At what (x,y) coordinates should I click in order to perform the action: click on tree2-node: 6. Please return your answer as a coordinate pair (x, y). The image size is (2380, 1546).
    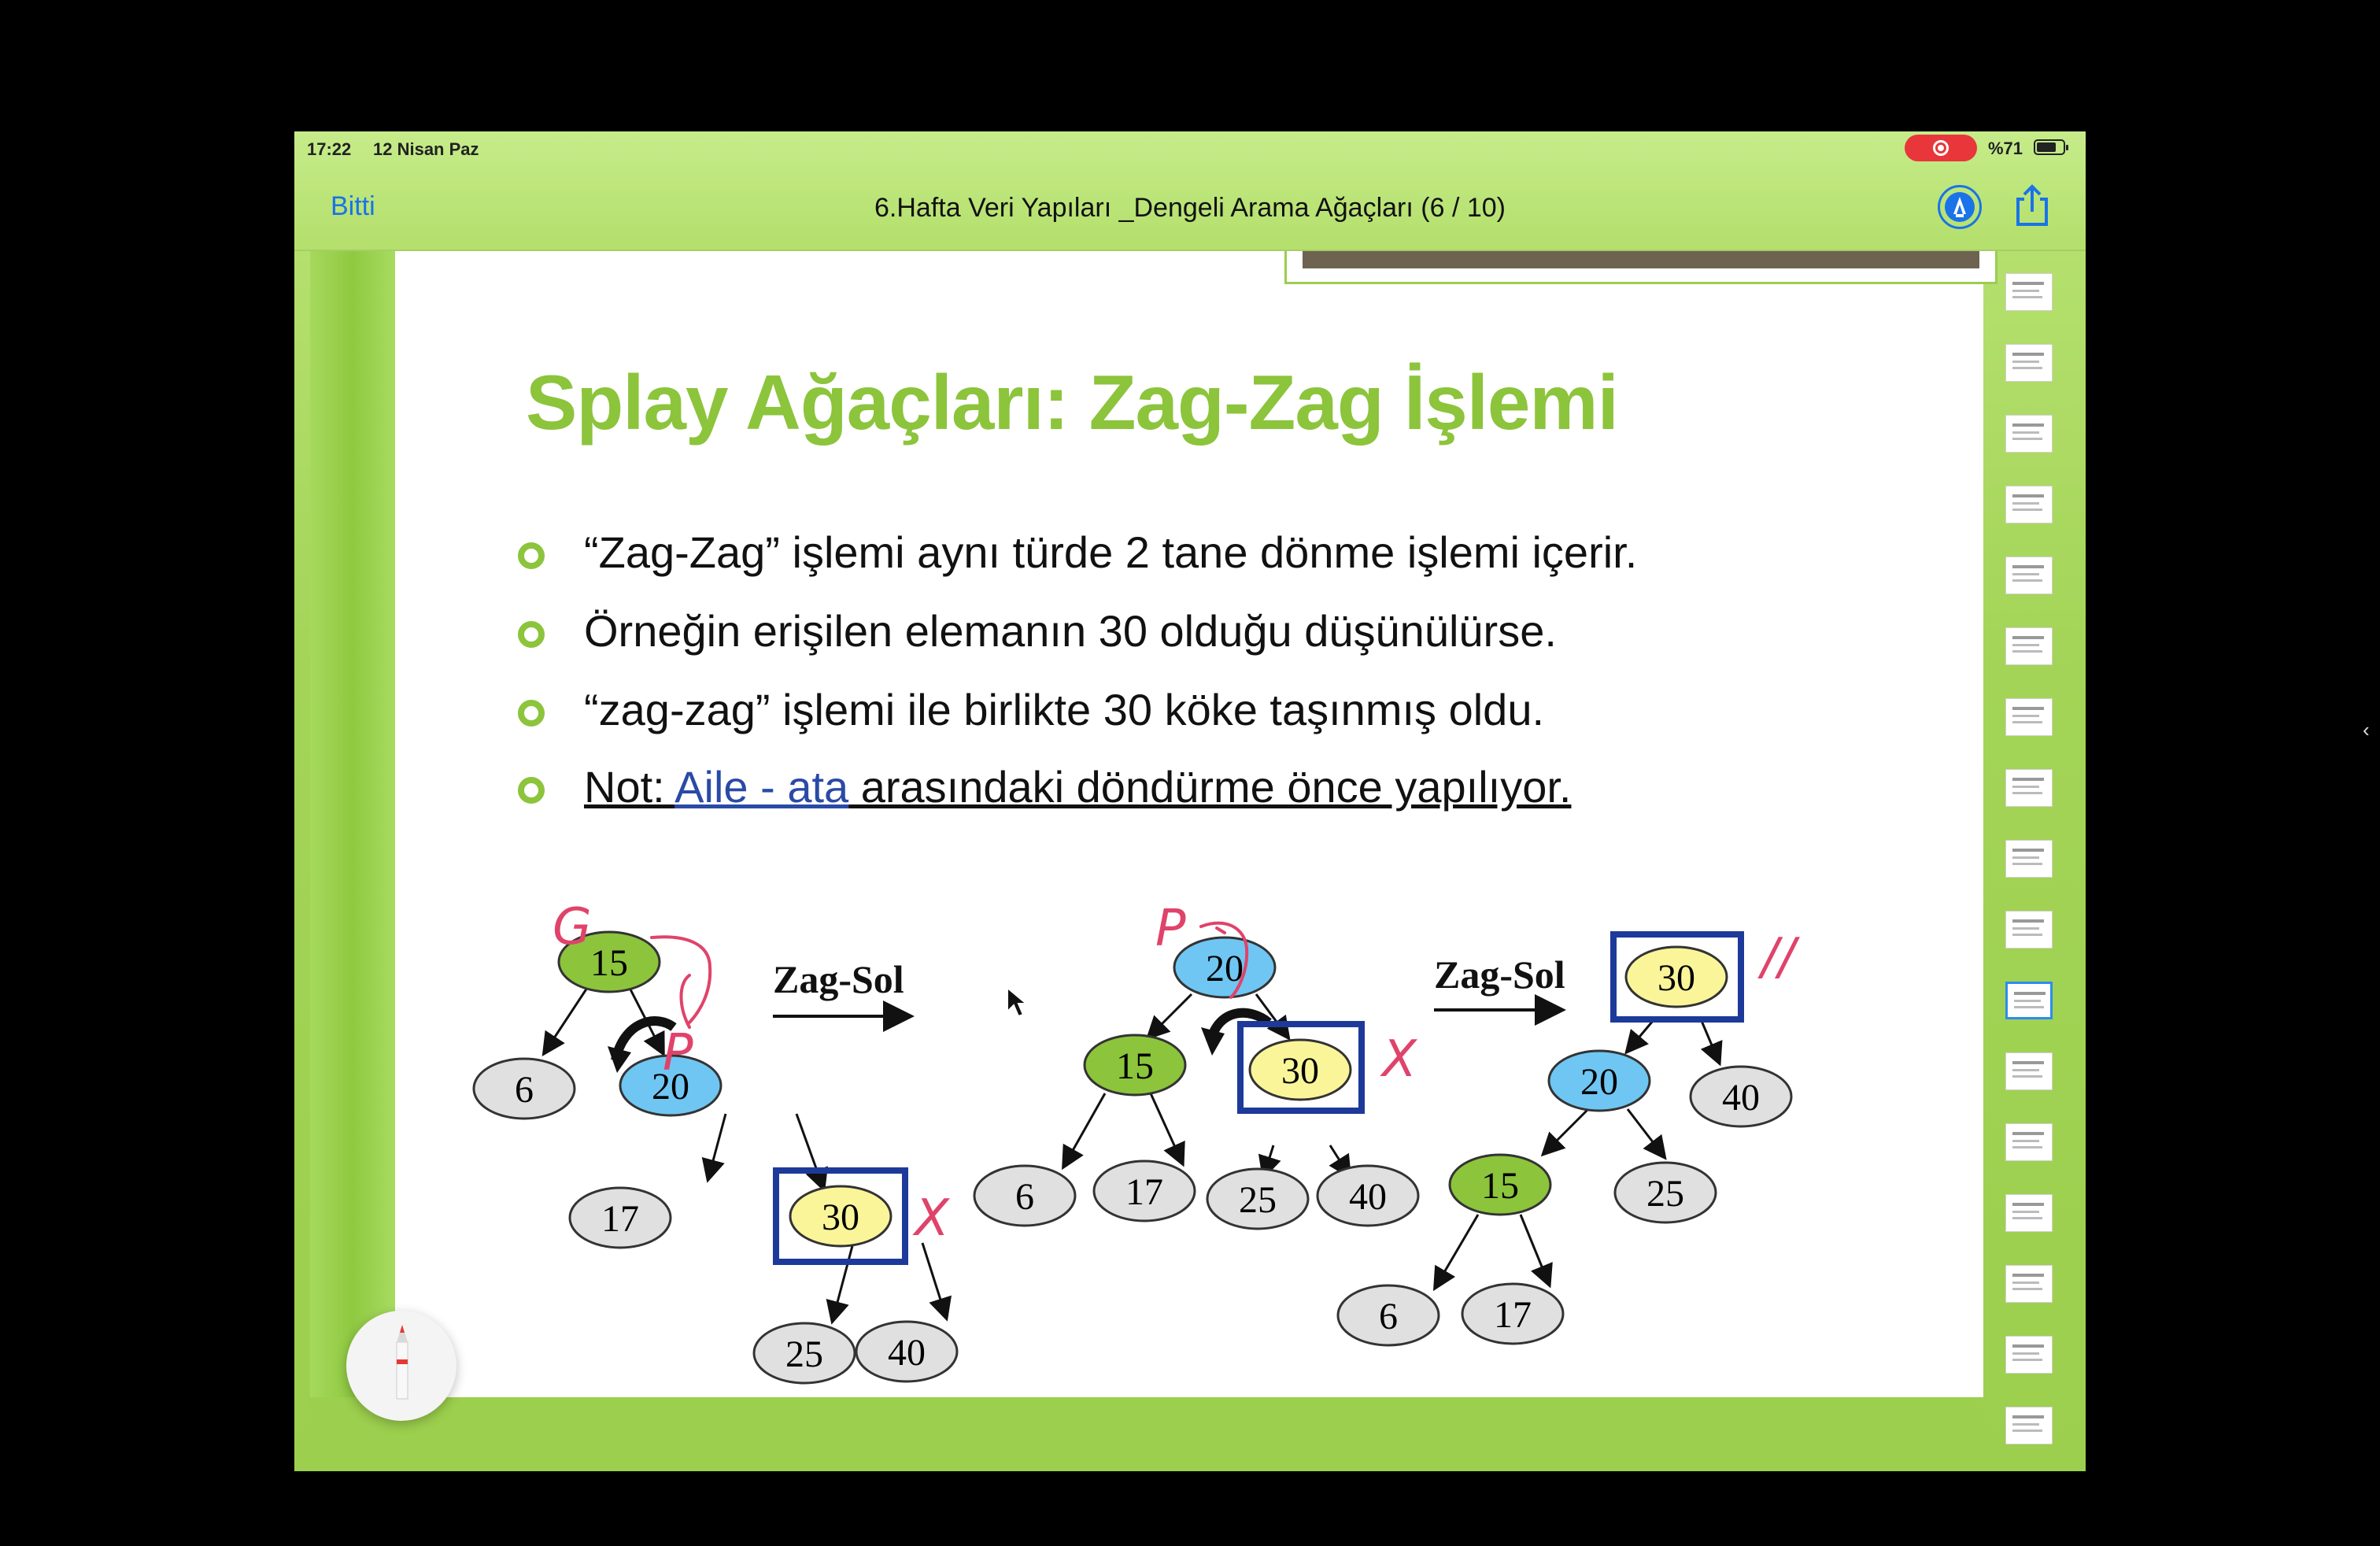
    Looking at the image, I should click on (1025, 1195).